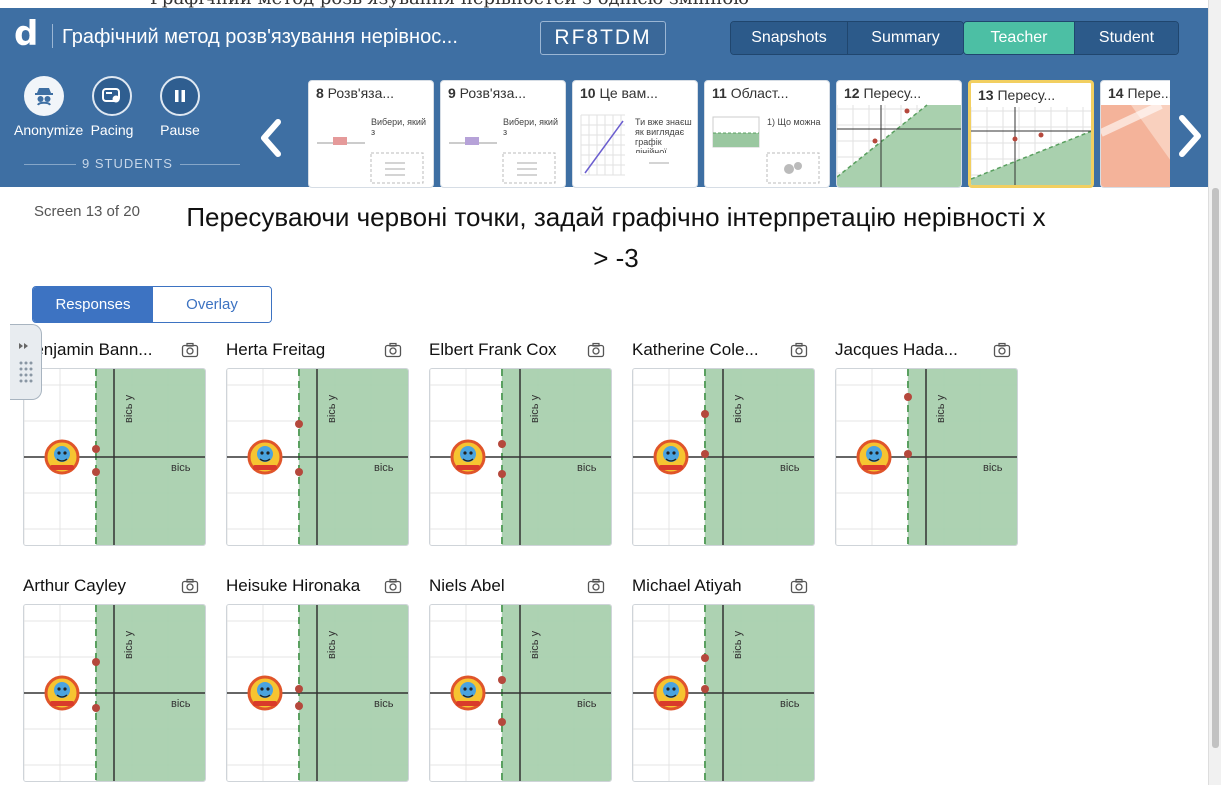  Describe the element at coordinates (398, 127) in the screenshot. I see `screen-thumbnail-body: Вибери, який з` at that location.